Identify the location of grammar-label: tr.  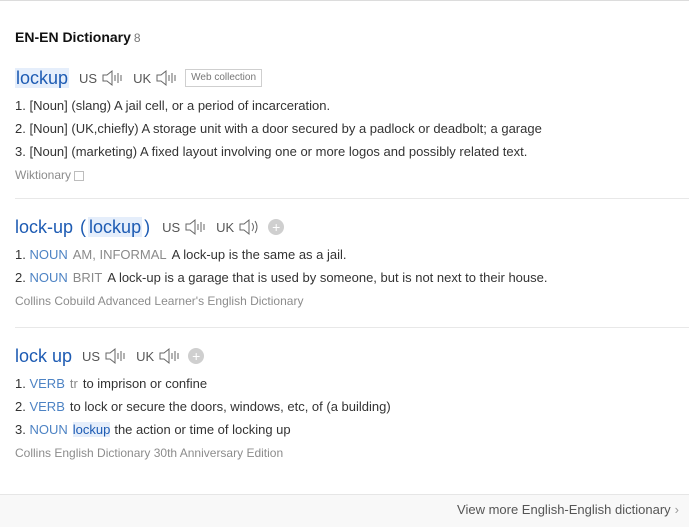
(73, 383).